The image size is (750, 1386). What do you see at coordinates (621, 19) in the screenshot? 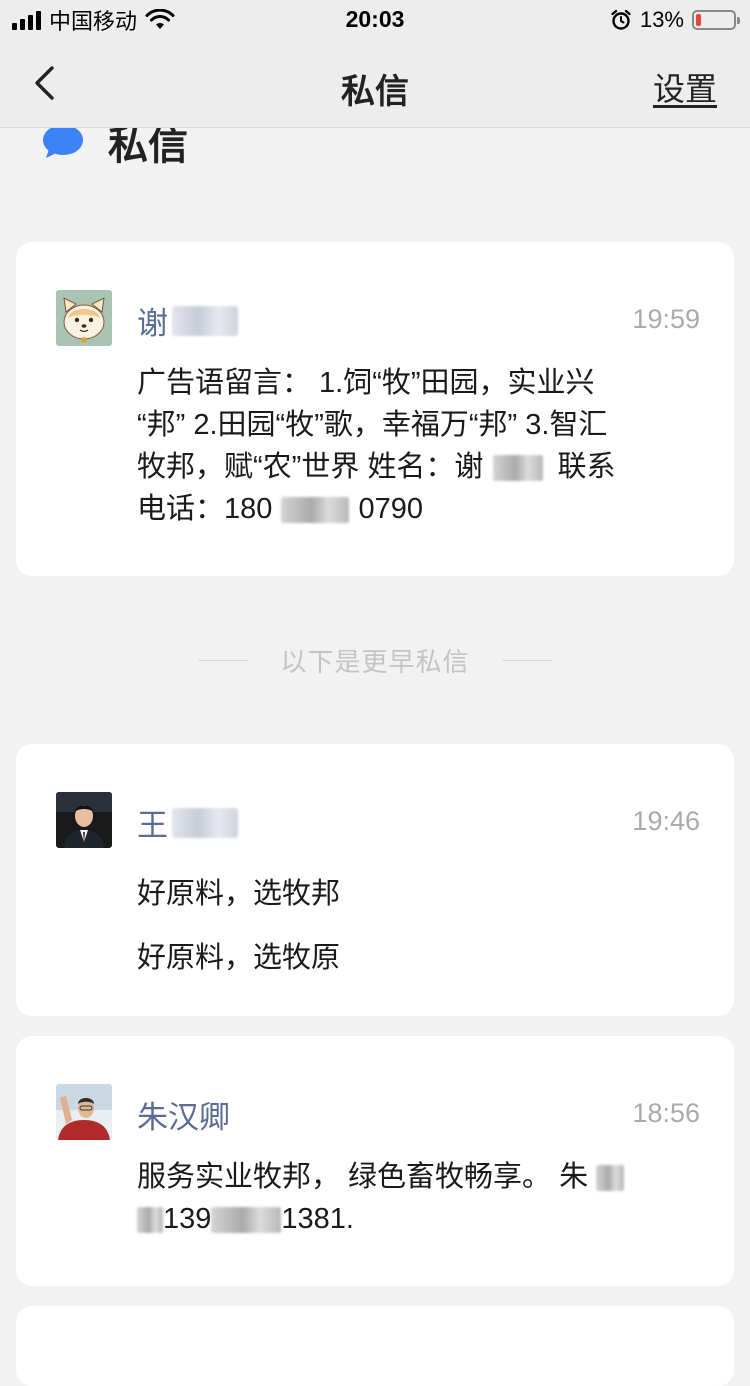
I see `alarm-icon` at bounding box center [621, 19].